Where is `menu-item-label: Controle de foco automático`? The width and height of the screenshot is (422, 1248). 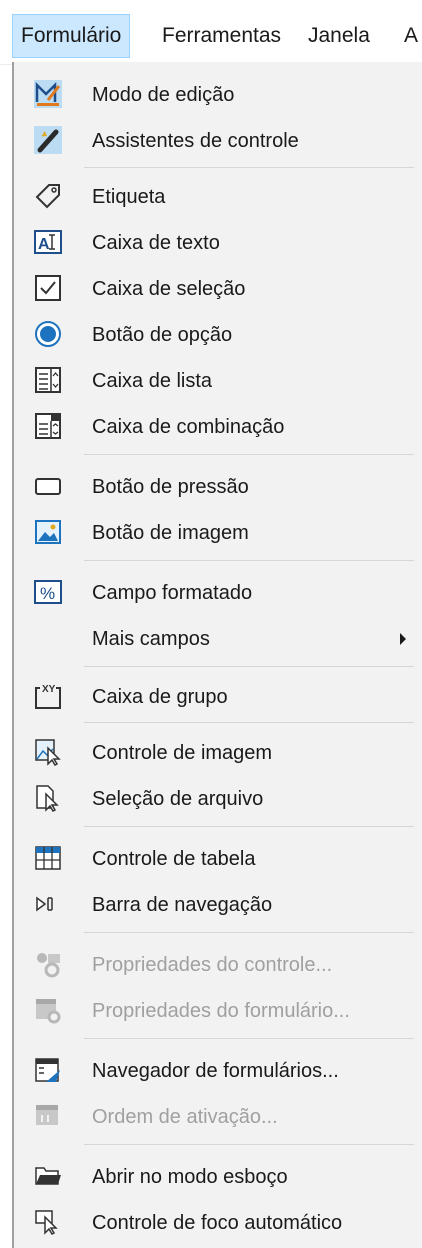 menu-item-label: Controle de foco automático is located at coordinates (217, 1223).